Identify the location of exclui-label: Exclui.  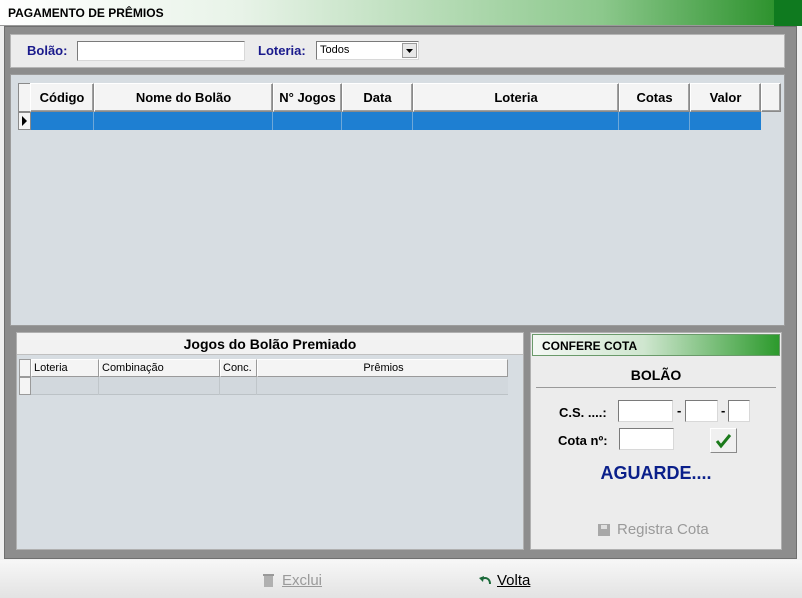
(302, 580).